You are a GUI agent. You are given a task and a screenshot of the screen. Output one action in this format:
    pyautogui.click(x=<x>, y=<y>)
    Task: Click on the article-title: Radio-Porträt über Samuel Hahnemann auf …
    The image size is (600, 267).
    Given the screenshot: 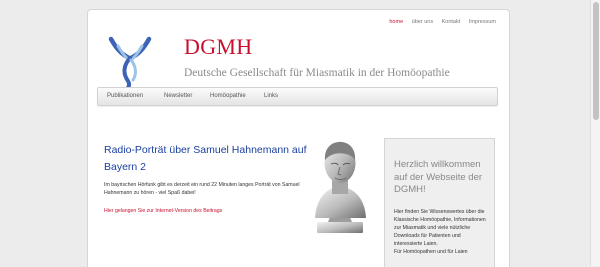 What is the action you would take?
    pyautogui.click(x=209, y=159)
    